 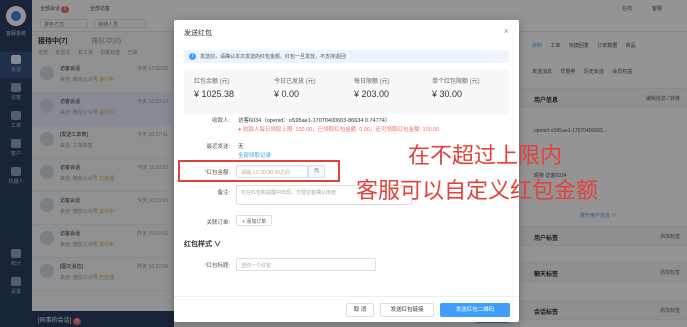 I want to click on all-records-link: 全部领取记录, so click(x=254, y=155).